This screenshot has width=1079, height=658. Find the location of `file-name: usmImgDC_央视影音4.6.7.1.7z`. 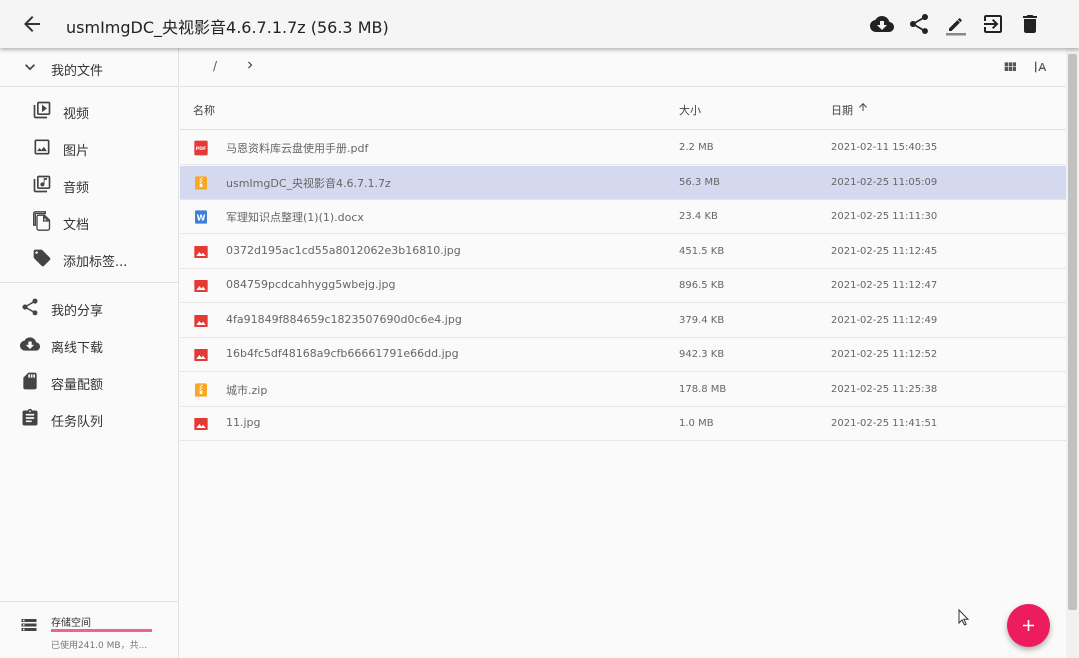

file-name: usmImgDC_央视影音4.6.7.1.7z is located at coordinates (308, 183).